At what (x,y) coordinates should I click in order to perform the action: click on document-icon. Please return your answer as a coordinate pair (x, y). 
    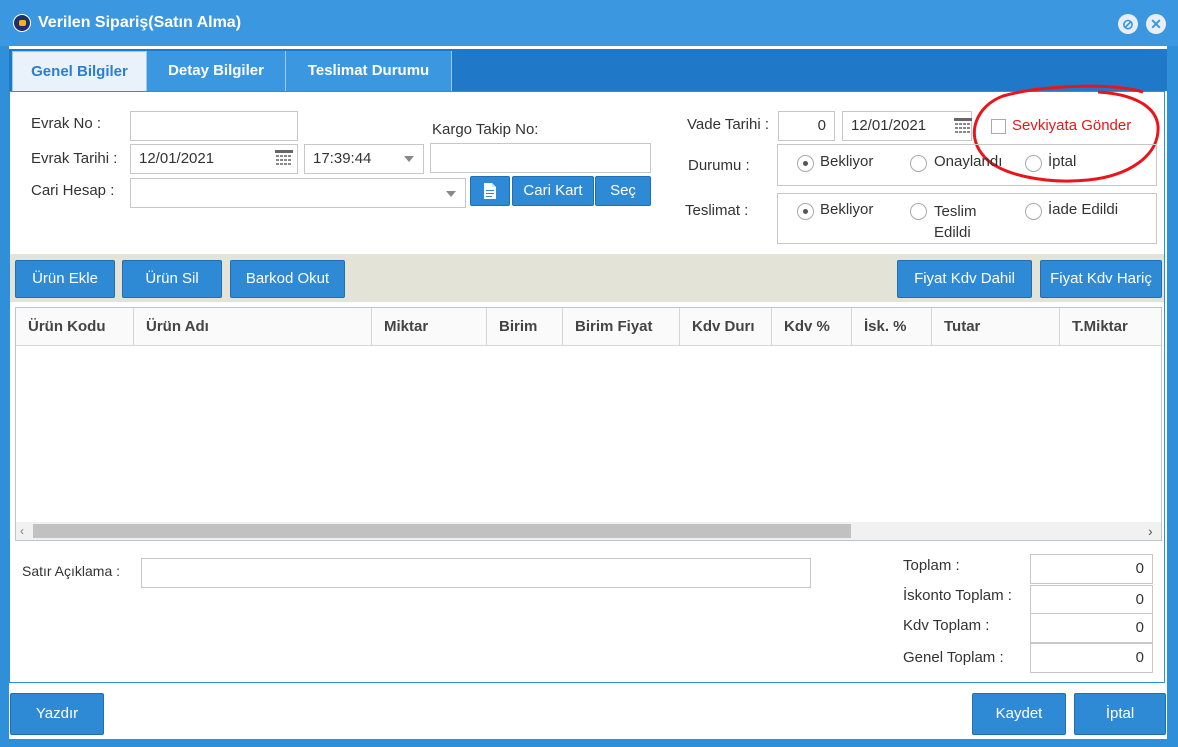
    Looking at the image, I should click on (490, 191).